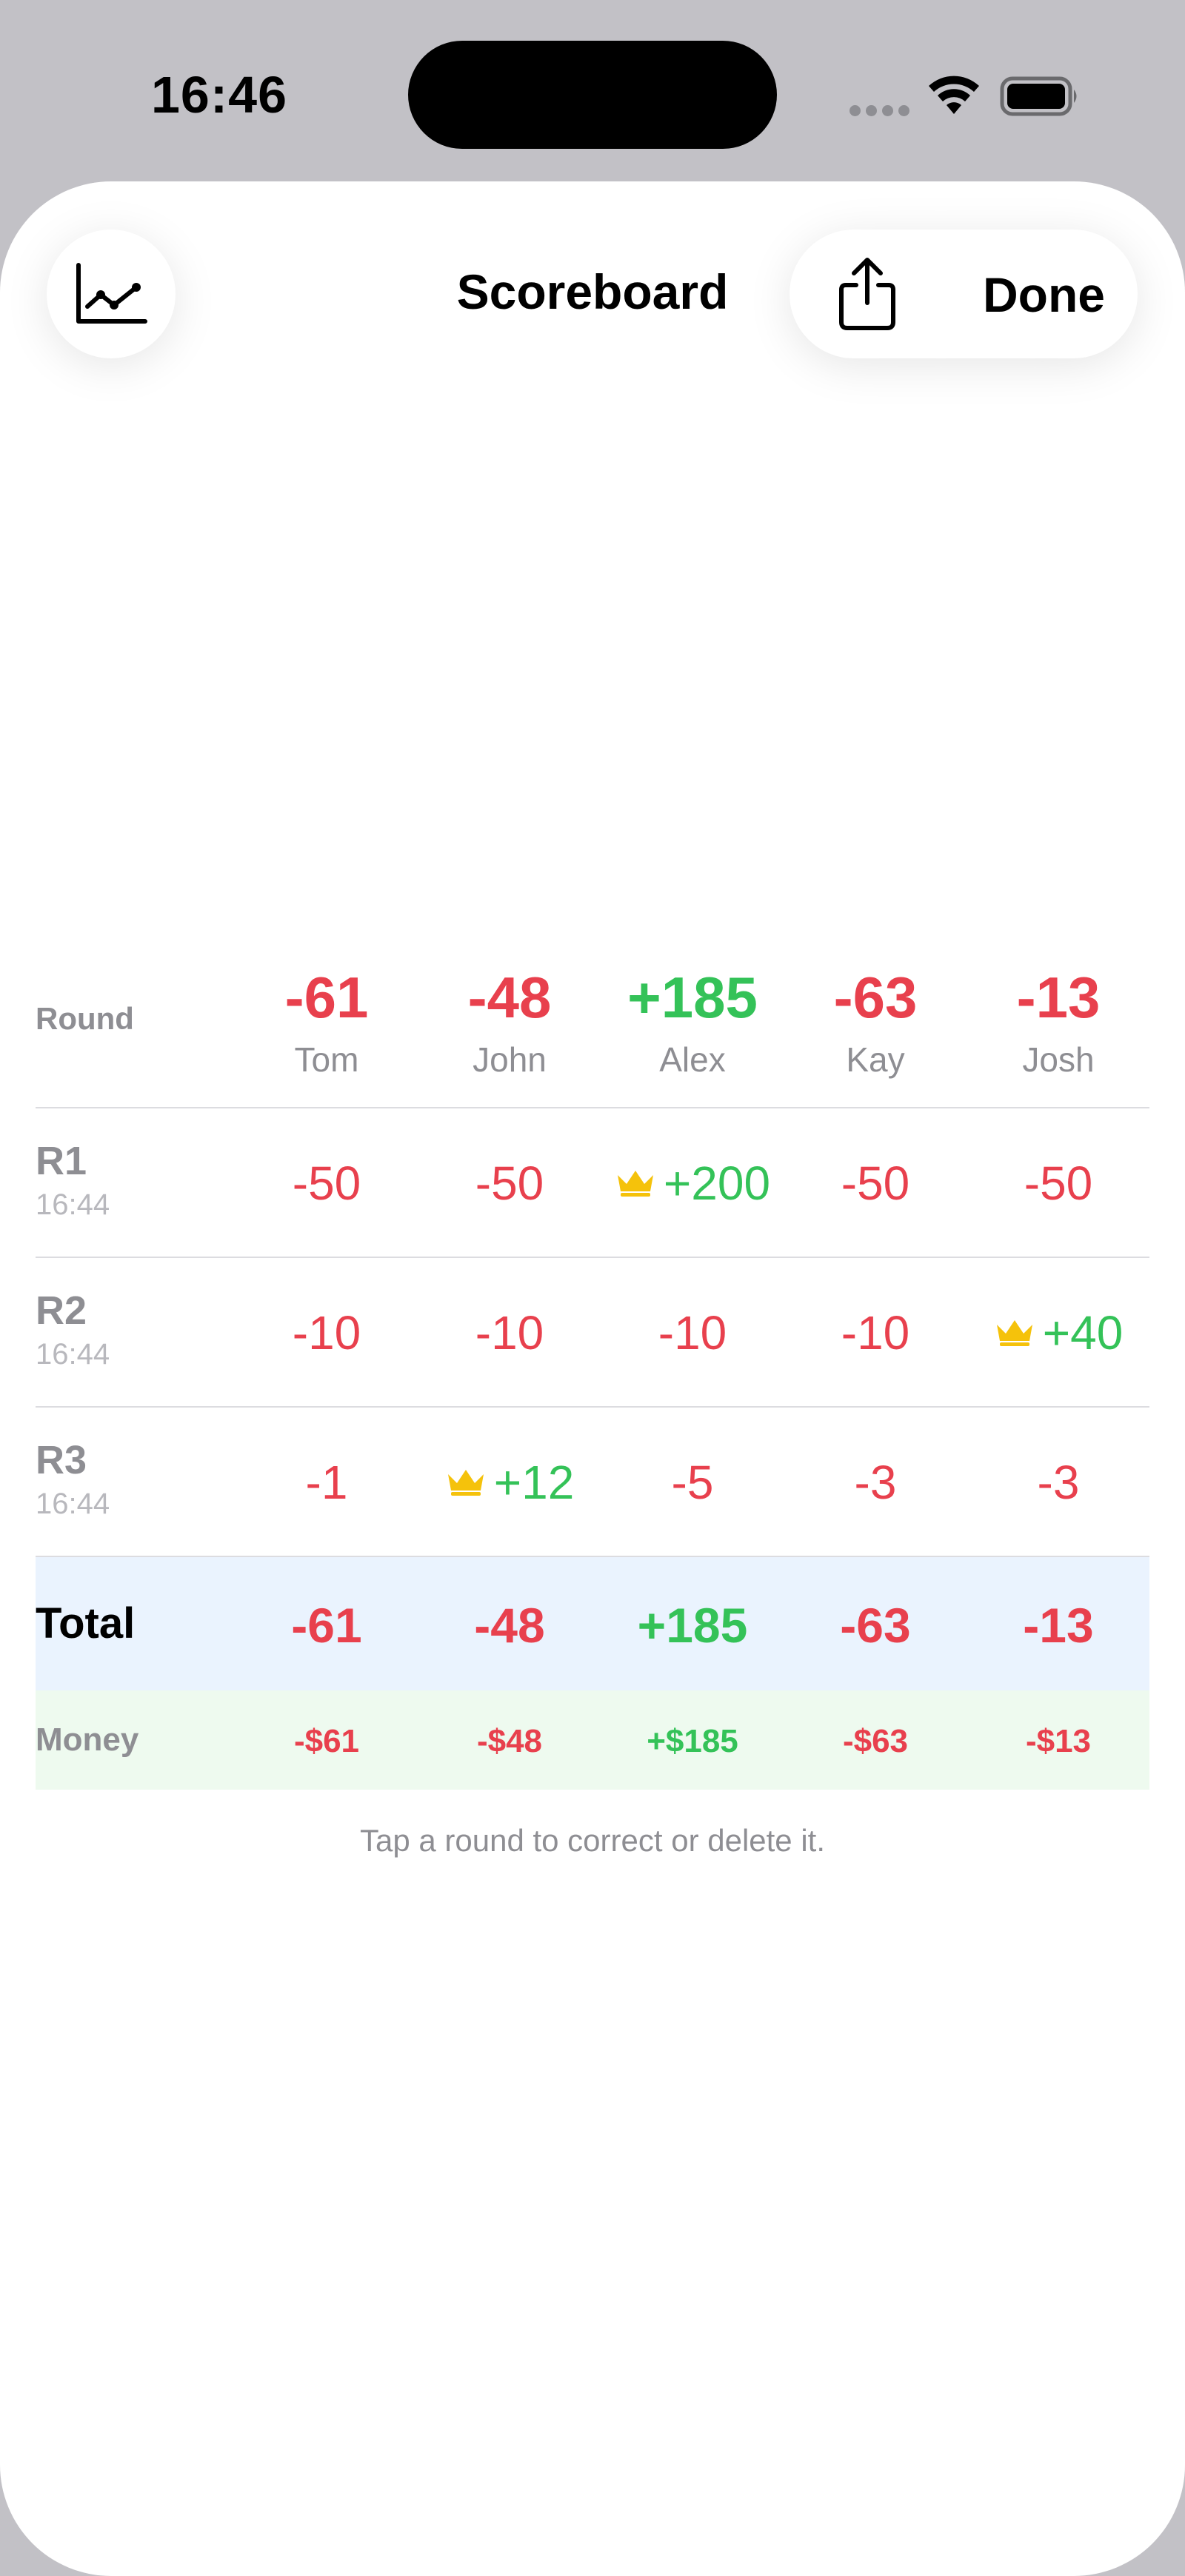 Image resolution: width=1185 pixels, height=2576 pixels. I want to click on total-value: -48, so click(509, 1625).